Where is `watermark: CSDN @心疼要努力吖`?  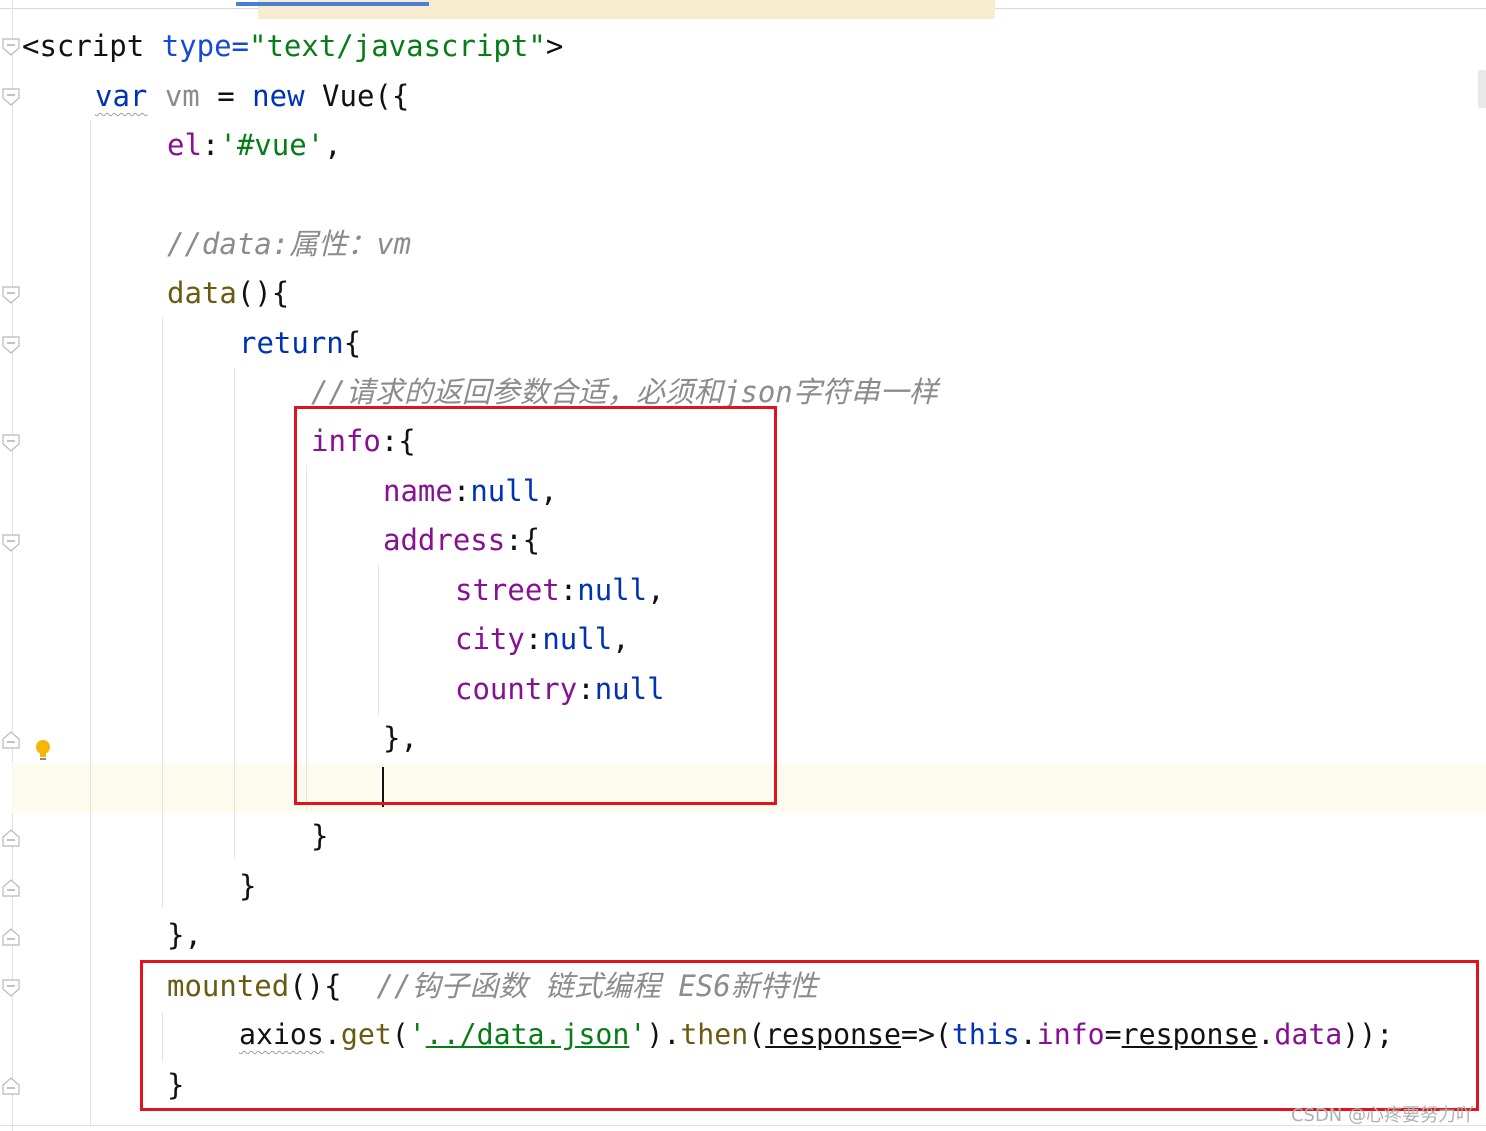 watermark: CSDN @心疼要努力吖 is located at coordinates (1382, 1115).